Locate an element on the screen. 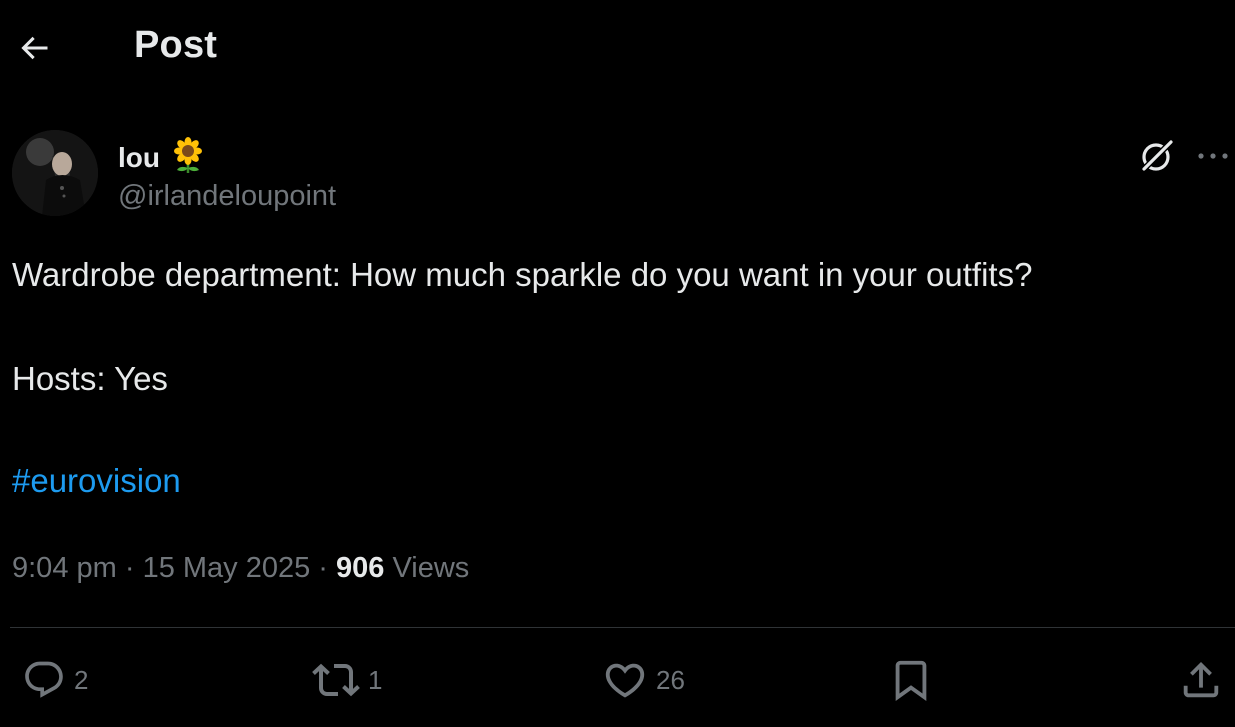  back-button is located at coordinates (34, 48).